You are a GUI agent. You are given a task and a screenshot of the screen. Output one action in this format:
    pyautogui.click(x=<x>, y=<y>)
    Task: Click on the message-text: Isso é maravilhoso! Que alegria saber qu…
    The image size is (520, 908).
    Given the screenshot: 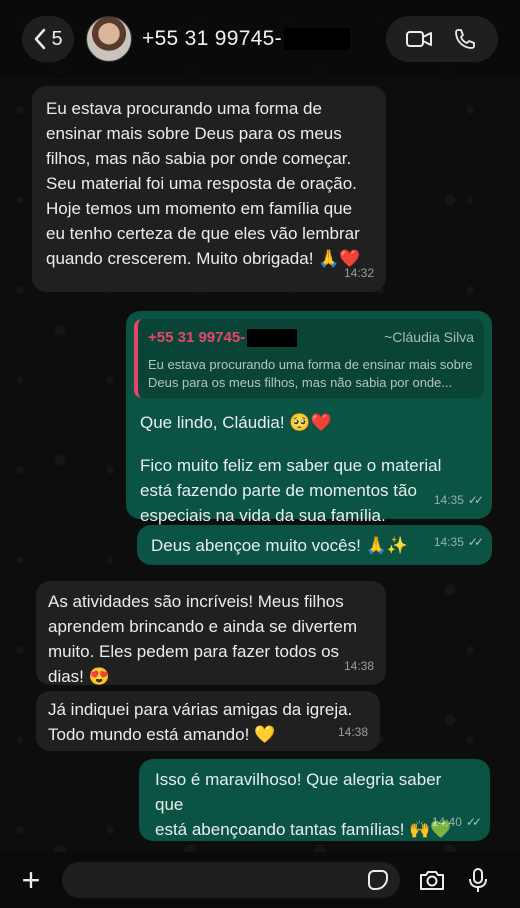 What is the action you would take?
    pyautogui.click(x=303, y=804)
    